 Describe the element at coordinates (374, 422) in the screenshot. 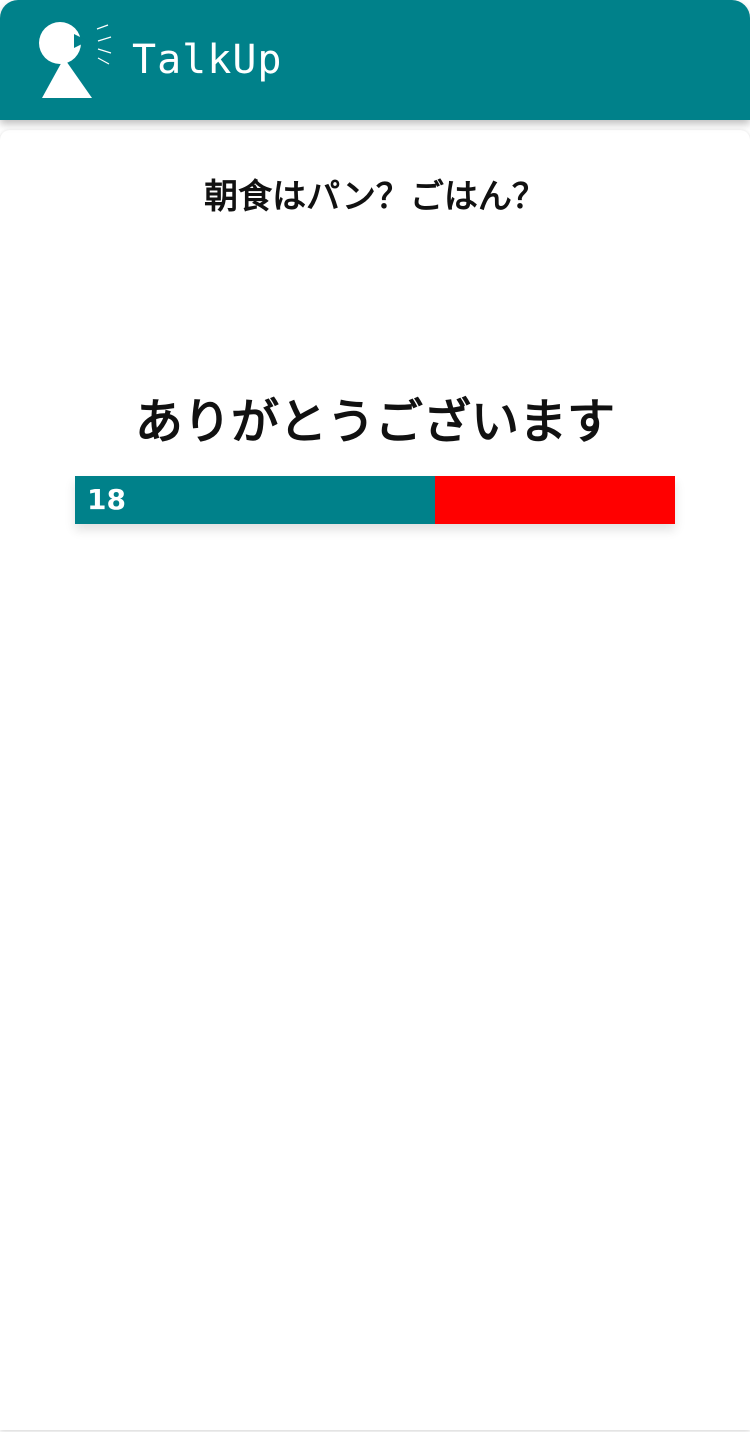

I see `thank-you-message: ありがとうございます` at that location.